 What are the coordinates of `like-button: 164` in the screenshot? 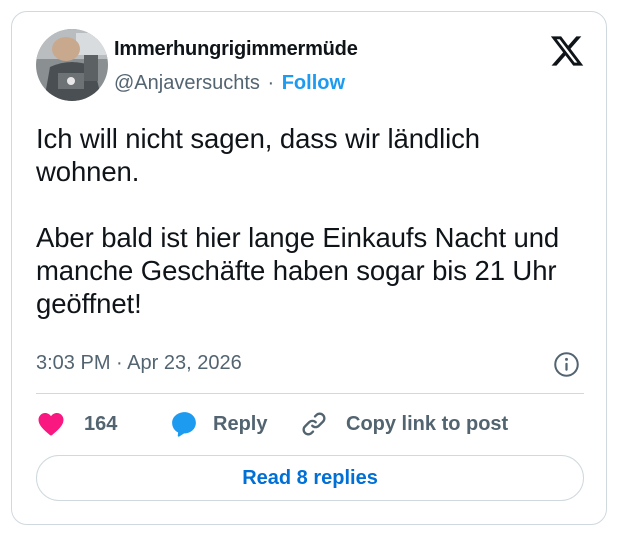 It's located at (76, 424).